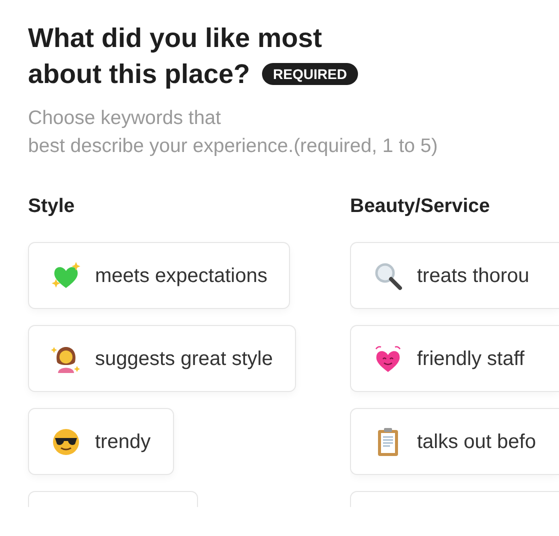 The width and height of the screenshot is (559, 536). What do you see at coordinates (175, 38) in the screenshot?
I see `question-title: What did you like most` at bounding box center [175, 38].